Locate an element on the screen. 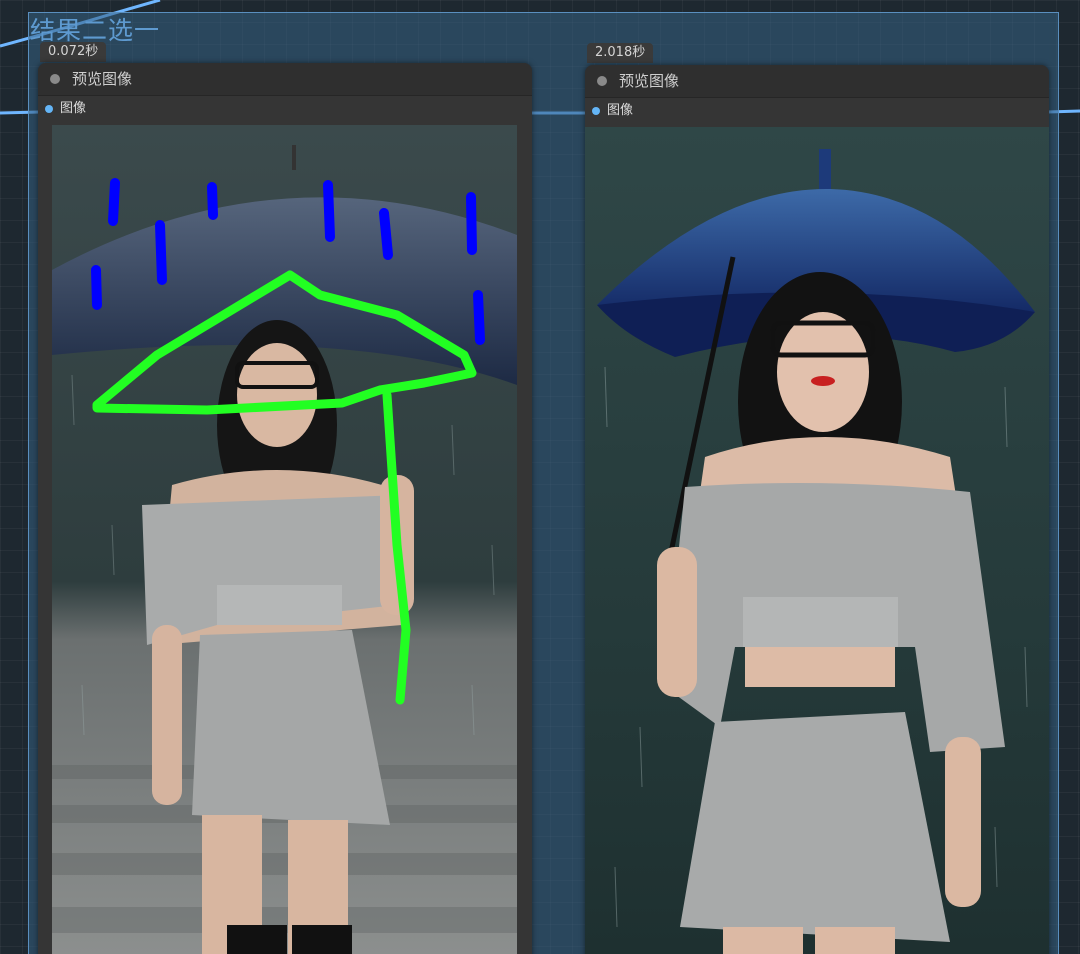 The height and width of the screenshot is (954, 1080). execution-time-badge: 0.072秒 is located at coordinates (73, 52).